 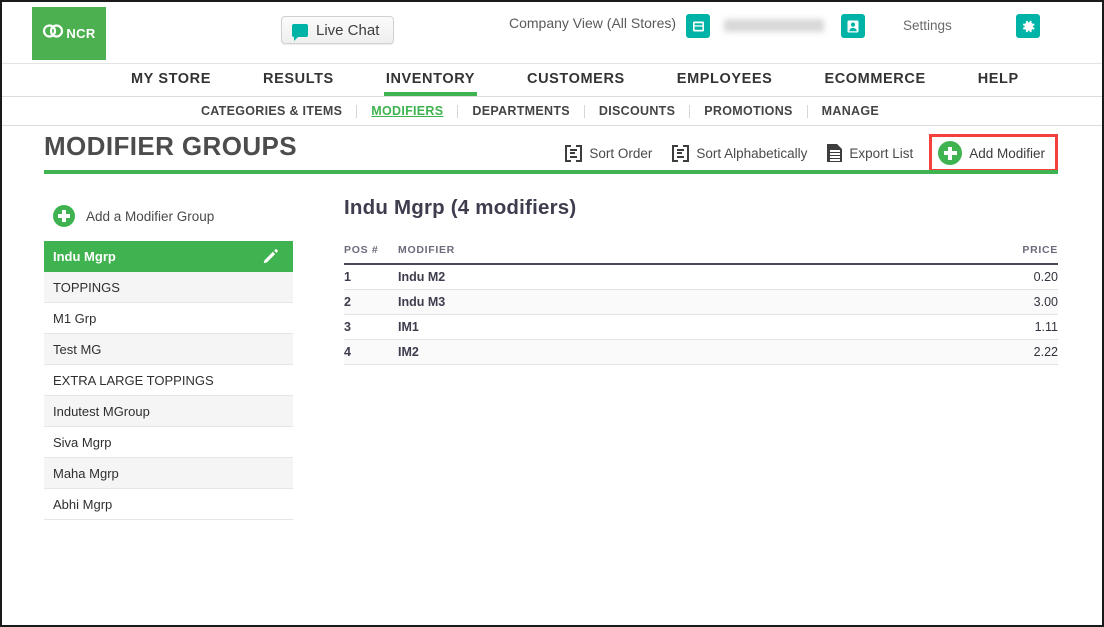 What do you see at coordinates (168, 349) in the screenshot?
I see `sidebar-item-test-mg: Test MG` at bounding box center [168, 349].